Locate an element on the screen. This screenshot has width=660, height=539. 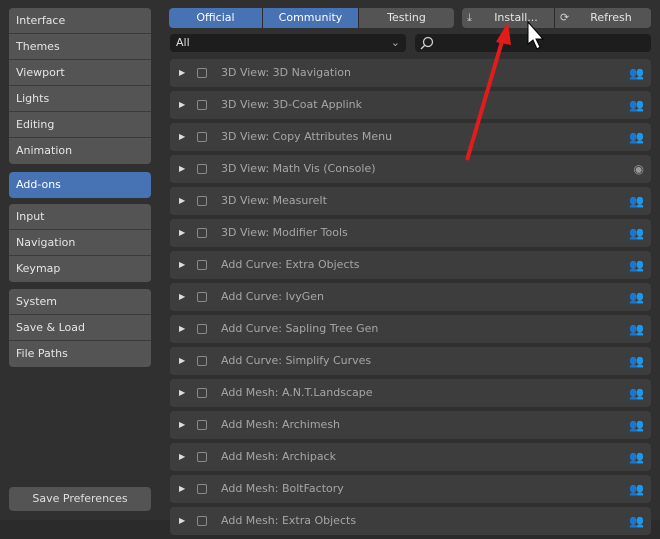
tab-testing: Testing is located at coordinates (406, 18).